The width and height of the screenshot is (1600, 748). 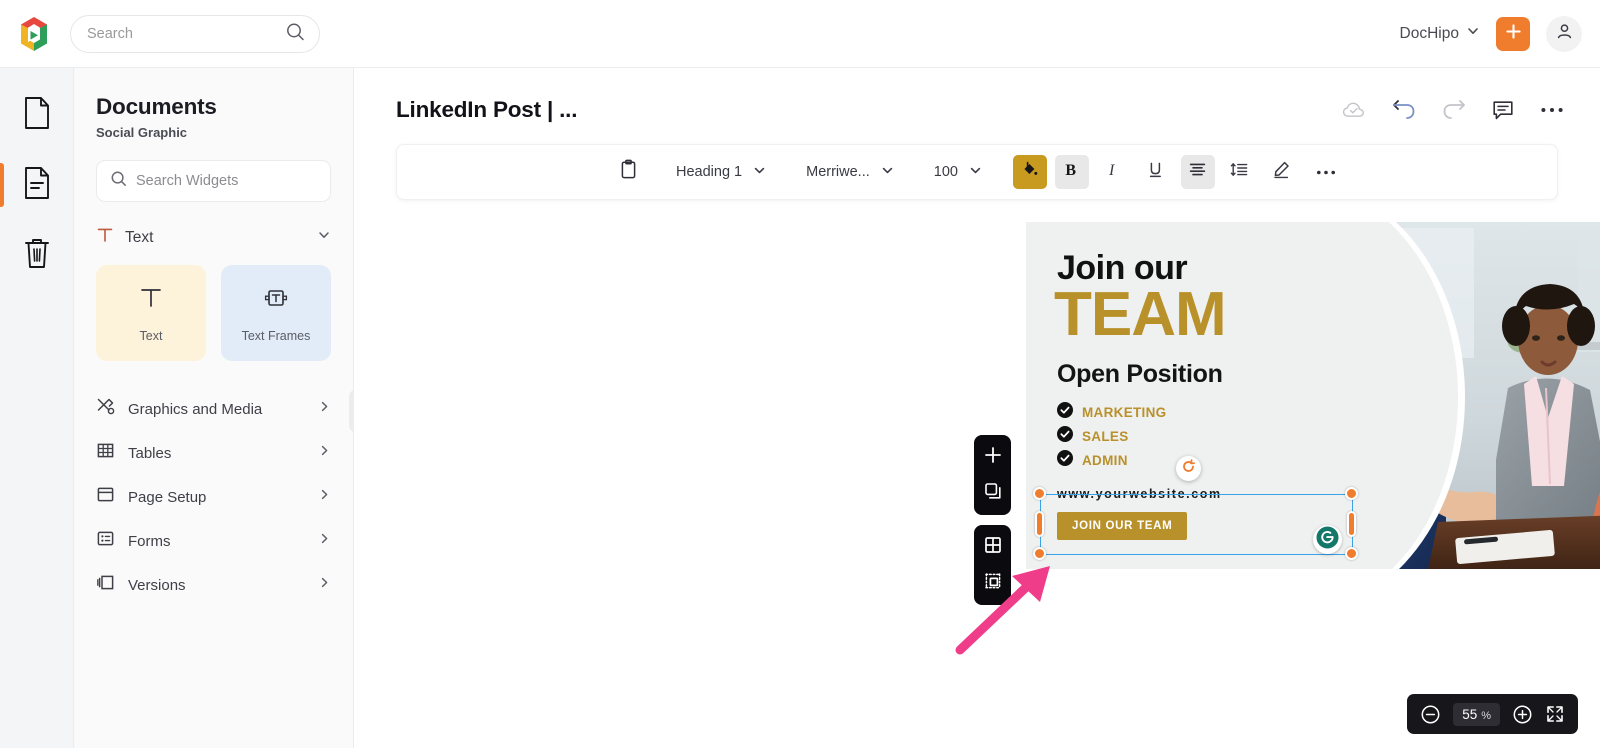 I want to click on grid-icon, so click(x=993, y=547).